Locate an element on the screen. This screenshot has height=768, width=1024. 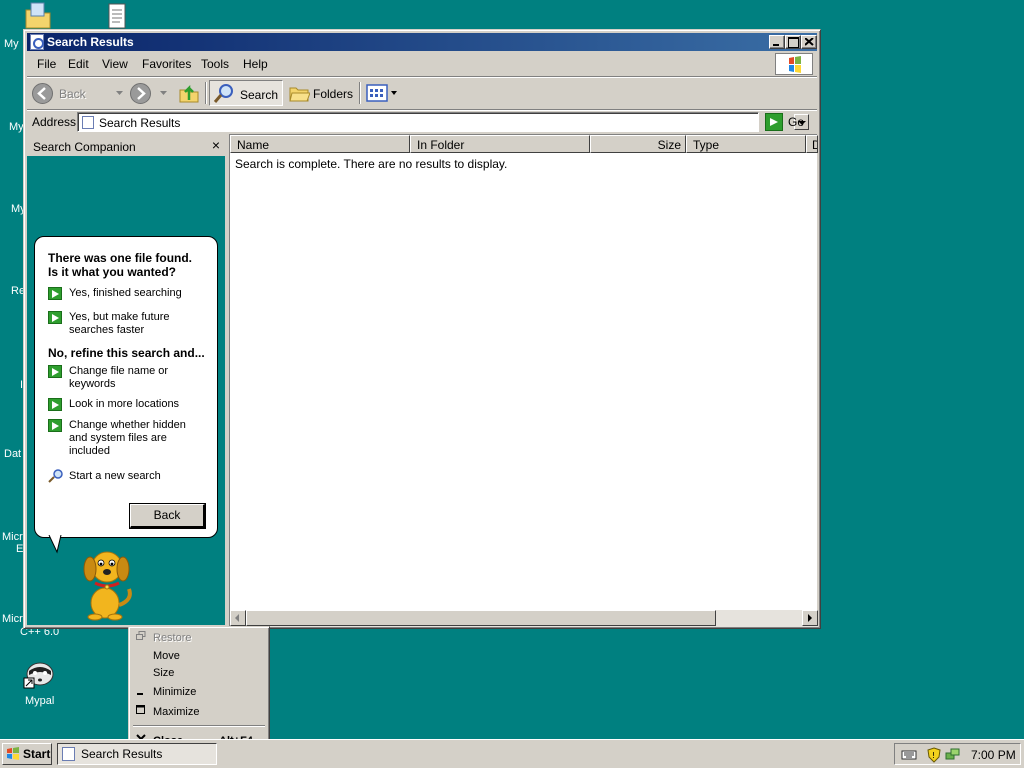
column-header-in-folder: In Folder is located at coordinates (500, 144).